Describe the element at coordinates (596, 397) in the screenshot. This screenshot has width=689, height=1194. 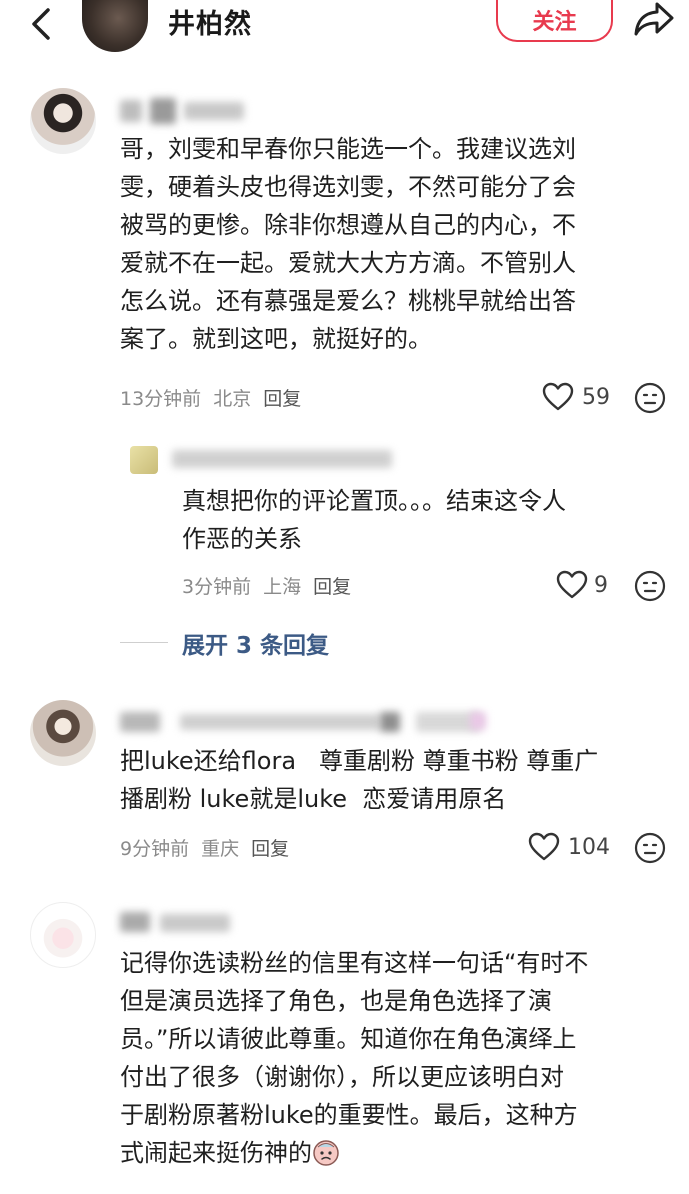
I see `like-count: 59` at that location.